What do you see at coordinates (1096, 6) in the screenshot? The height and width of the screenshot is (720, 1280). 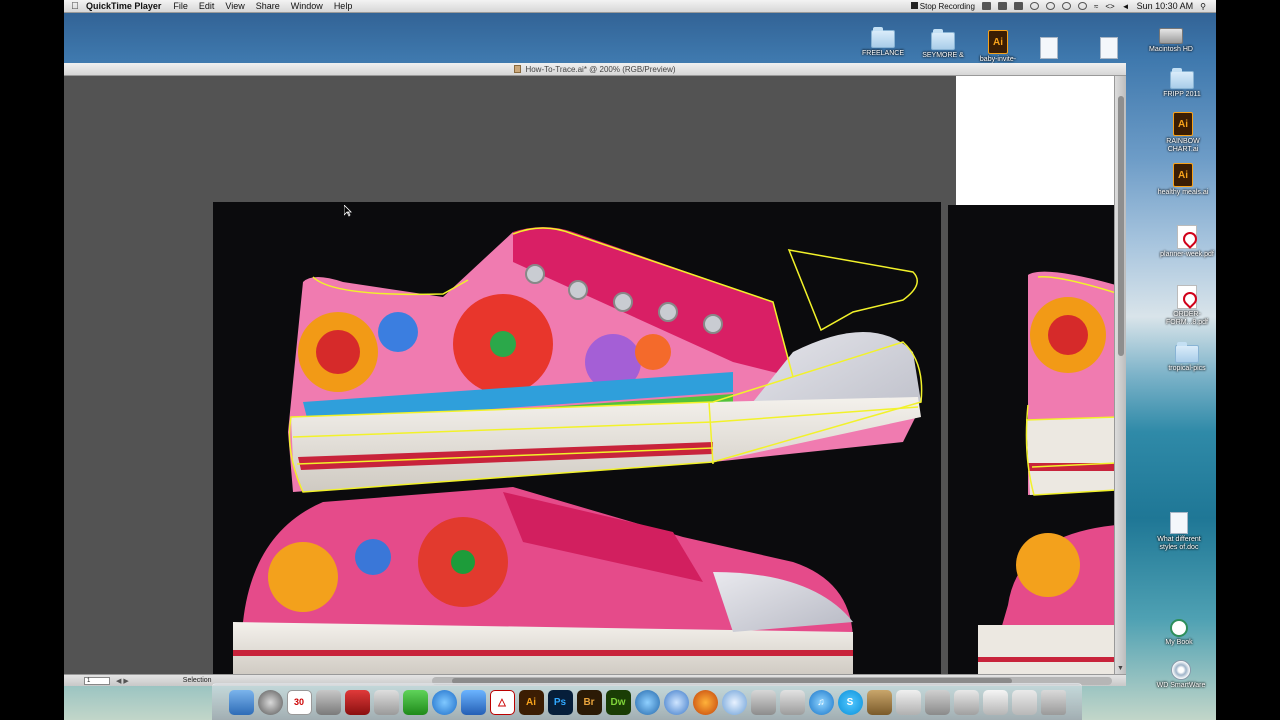 I see `wifi-icon: ≈` at bounding box center [1096, 6].